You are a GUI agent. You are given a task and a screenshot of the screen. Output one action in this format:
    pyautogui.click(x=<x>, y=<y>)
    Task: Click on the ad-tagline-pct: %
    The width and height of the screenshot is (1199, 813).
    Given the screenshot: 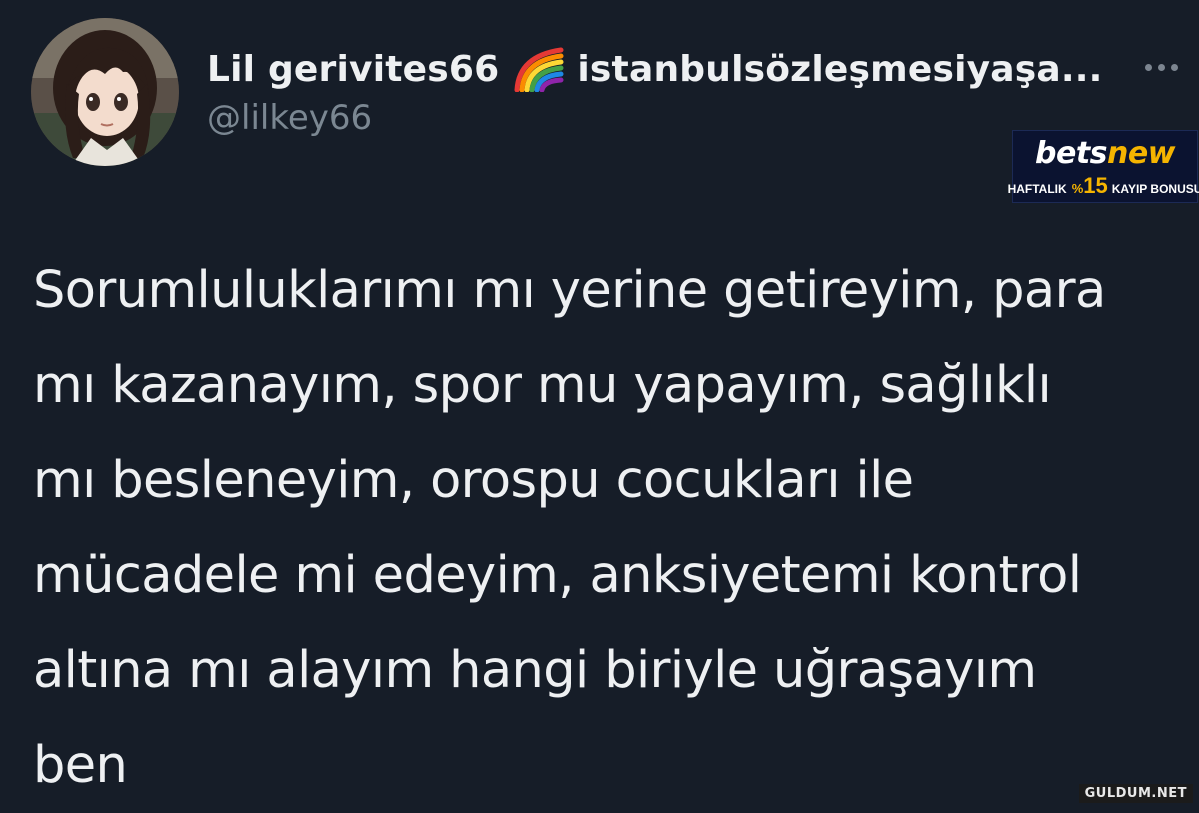 What is the action you would take?
    pyautogui.click(x=1077, y=188)
    